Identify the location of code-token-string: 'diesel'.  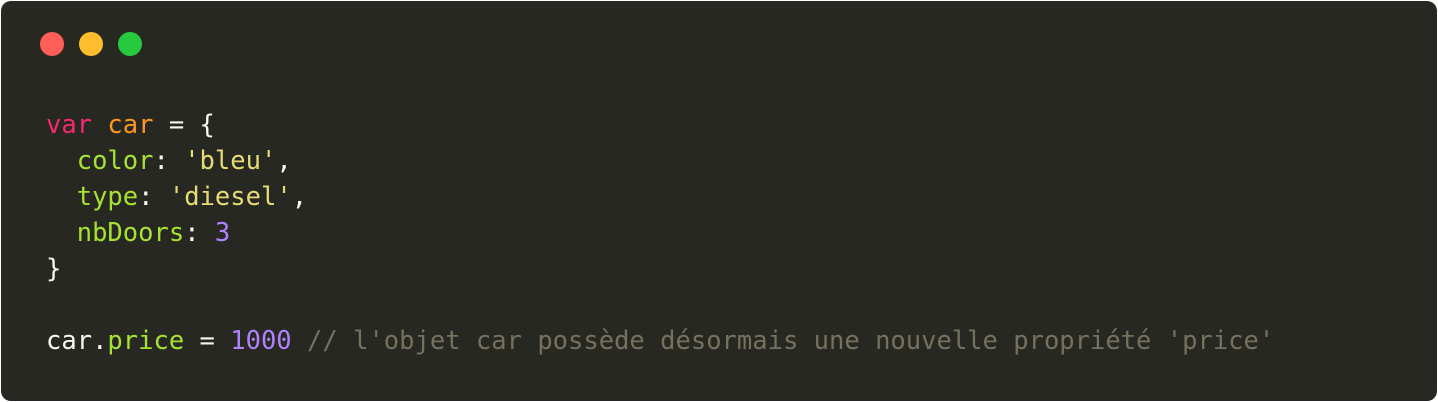
(230, 197).